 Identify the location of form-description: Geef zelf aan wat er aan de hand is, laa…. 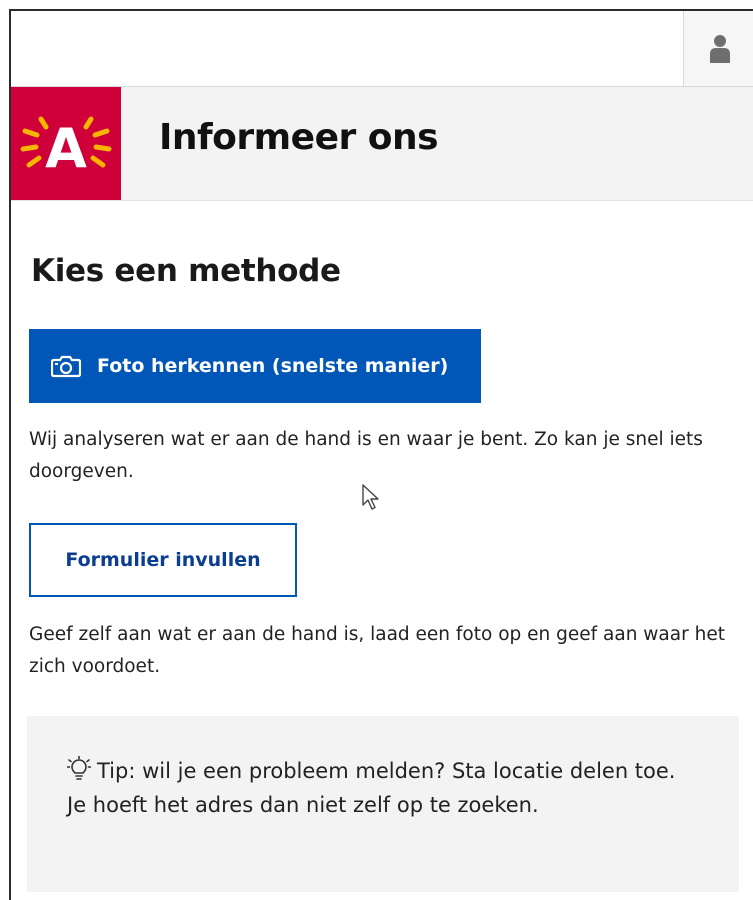
(377, 650).